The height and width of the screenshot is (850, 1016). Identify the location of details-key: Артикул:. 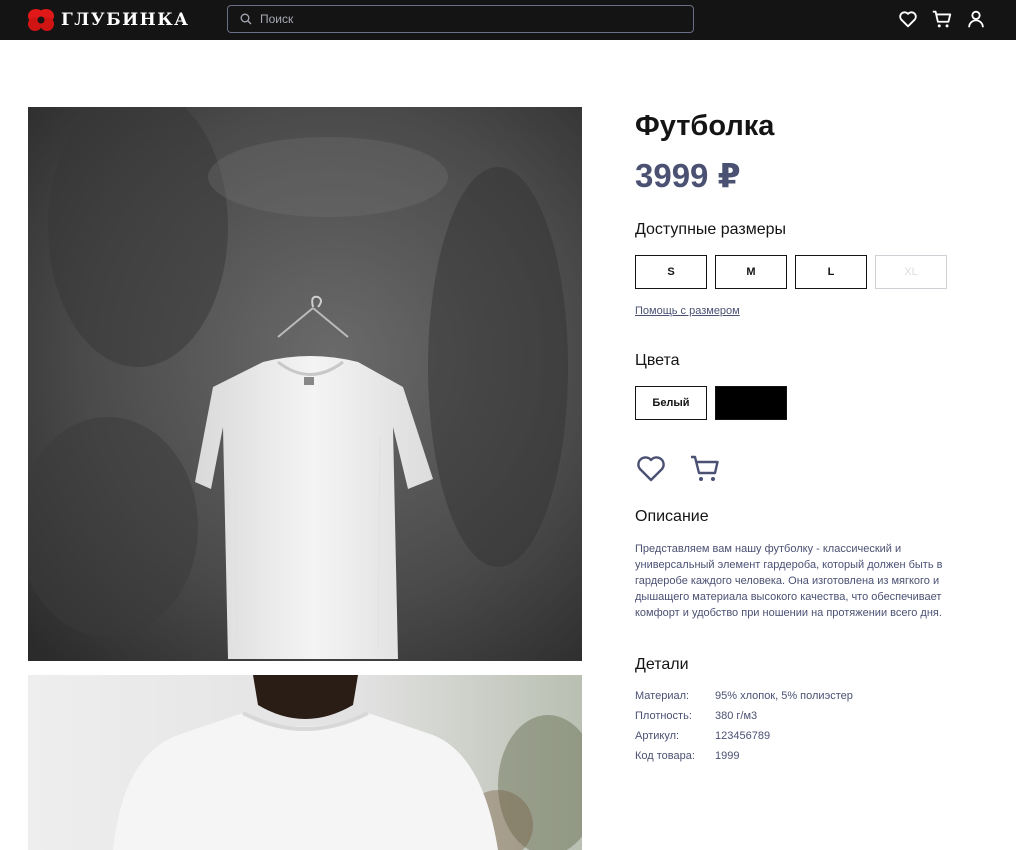
(657, 736).